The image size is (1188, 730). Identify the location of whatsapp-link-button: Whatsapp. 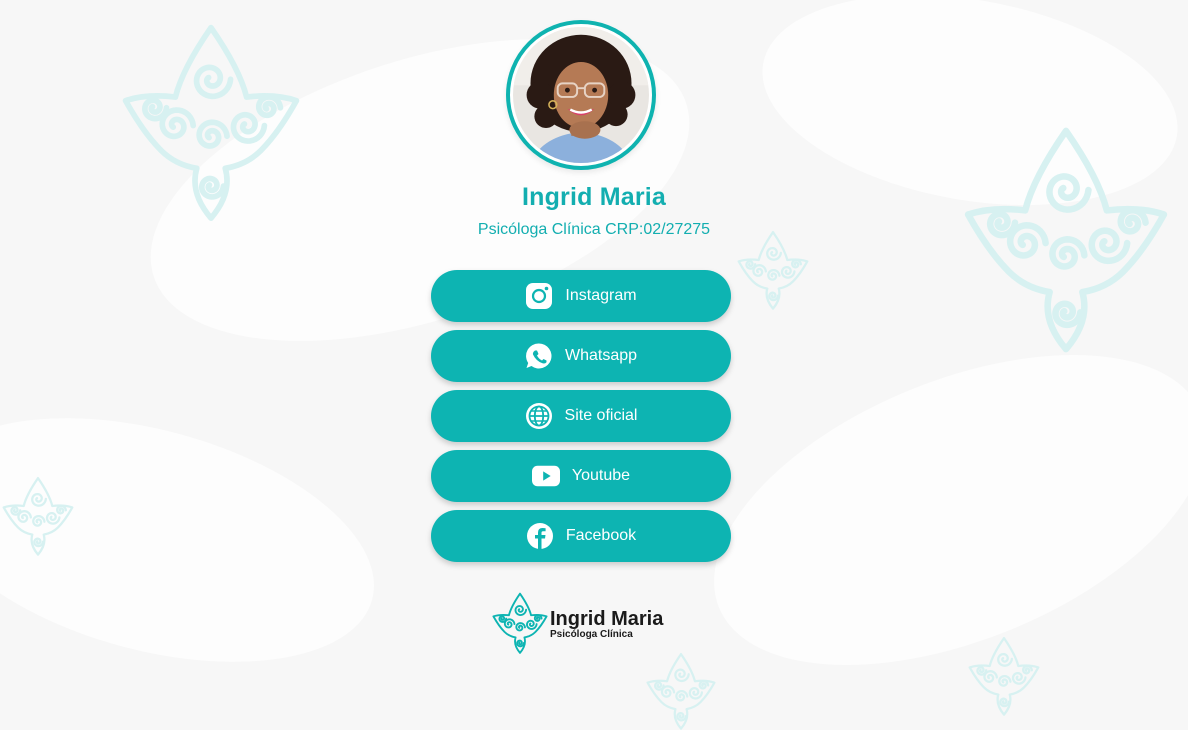
(581, 356).